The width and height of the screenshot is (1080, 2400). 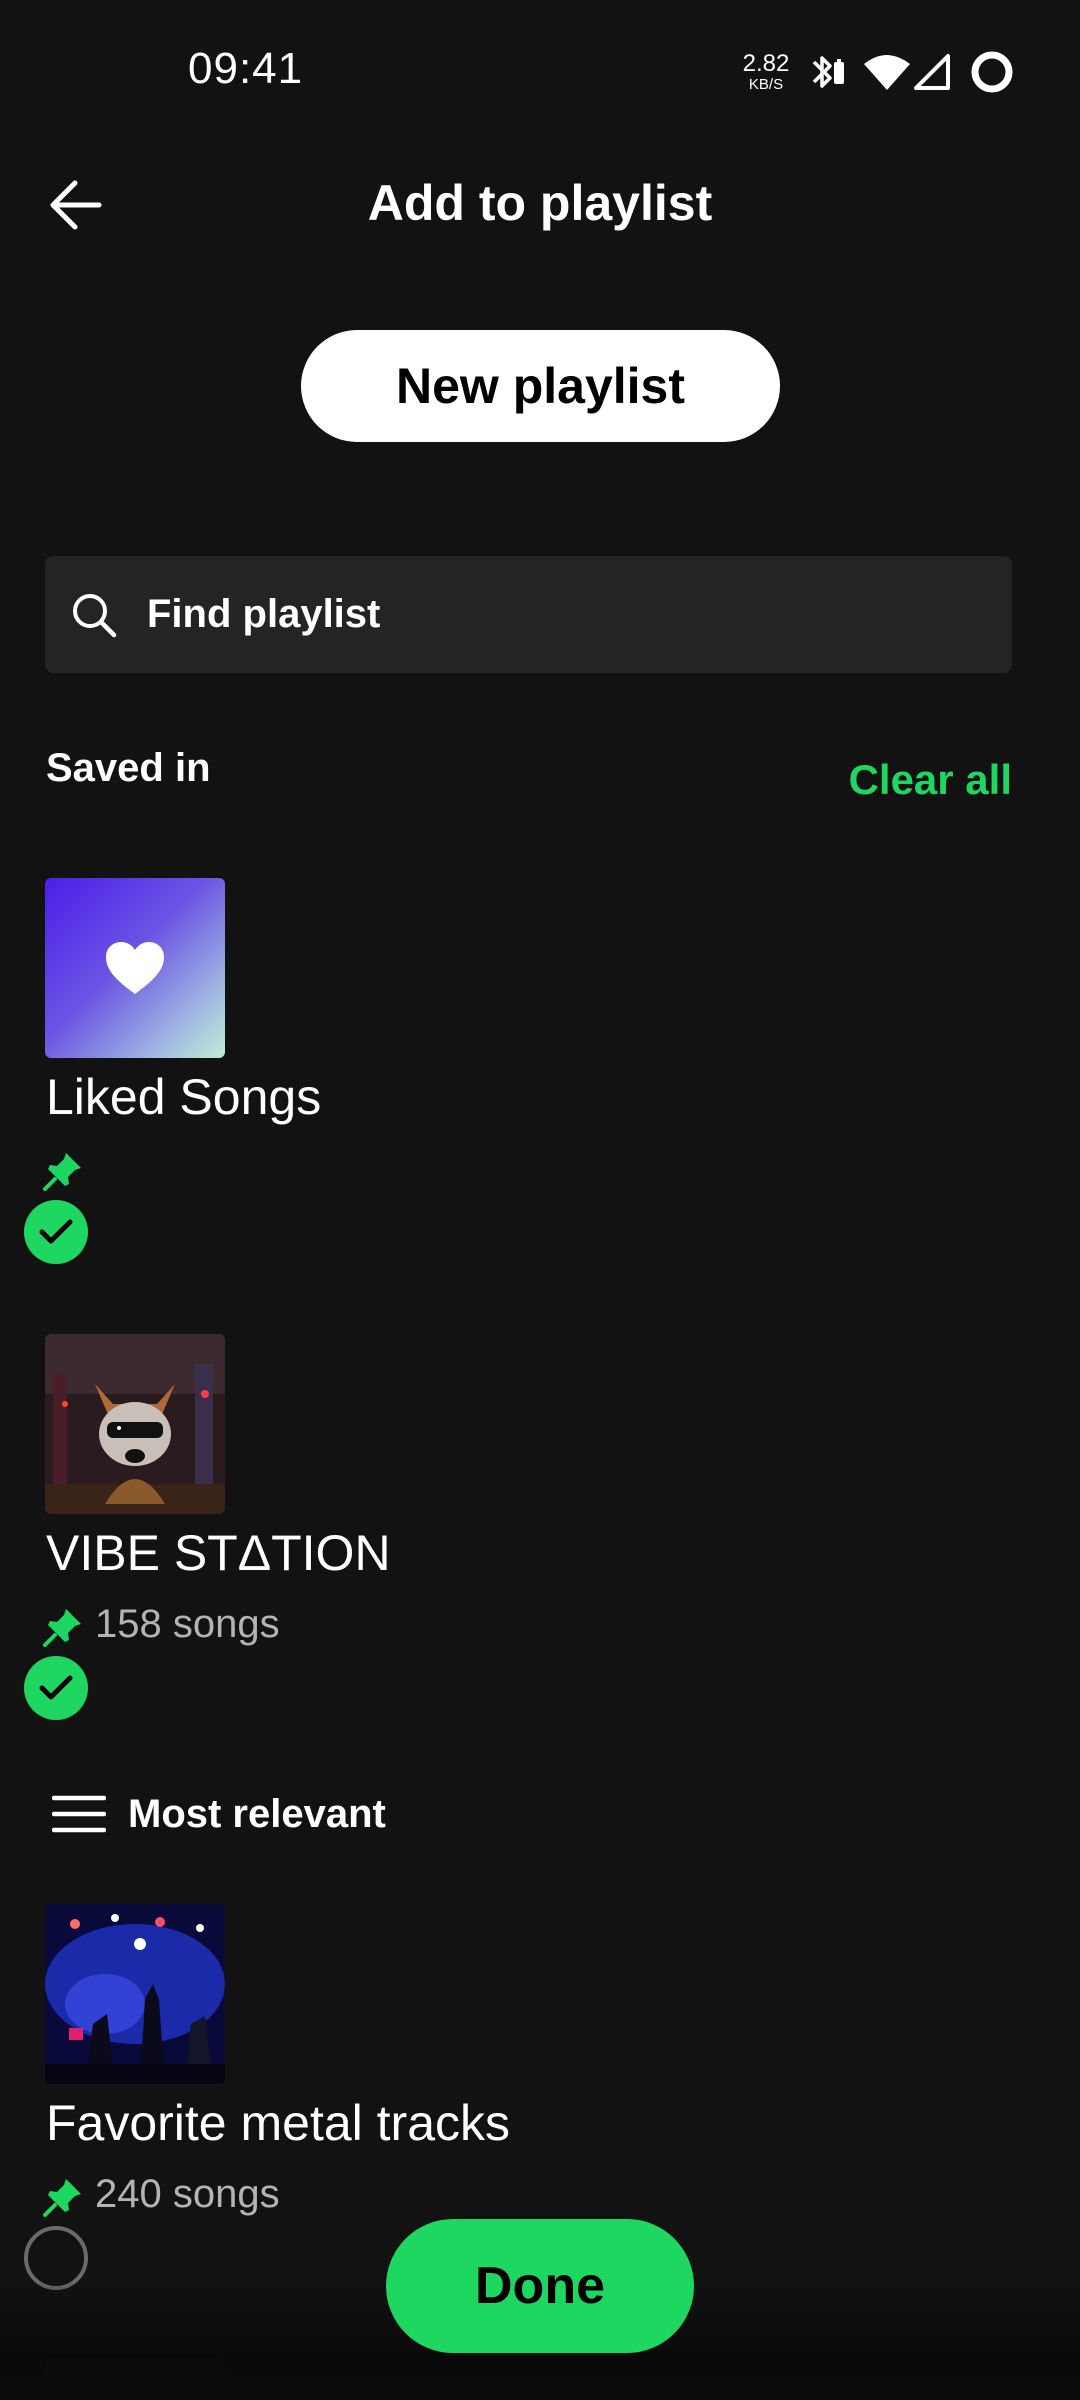 What do you see at coordinates (540, 203) in the screenshot?
I see `page-title: Add to playlist` at bounding box center [540, 203].